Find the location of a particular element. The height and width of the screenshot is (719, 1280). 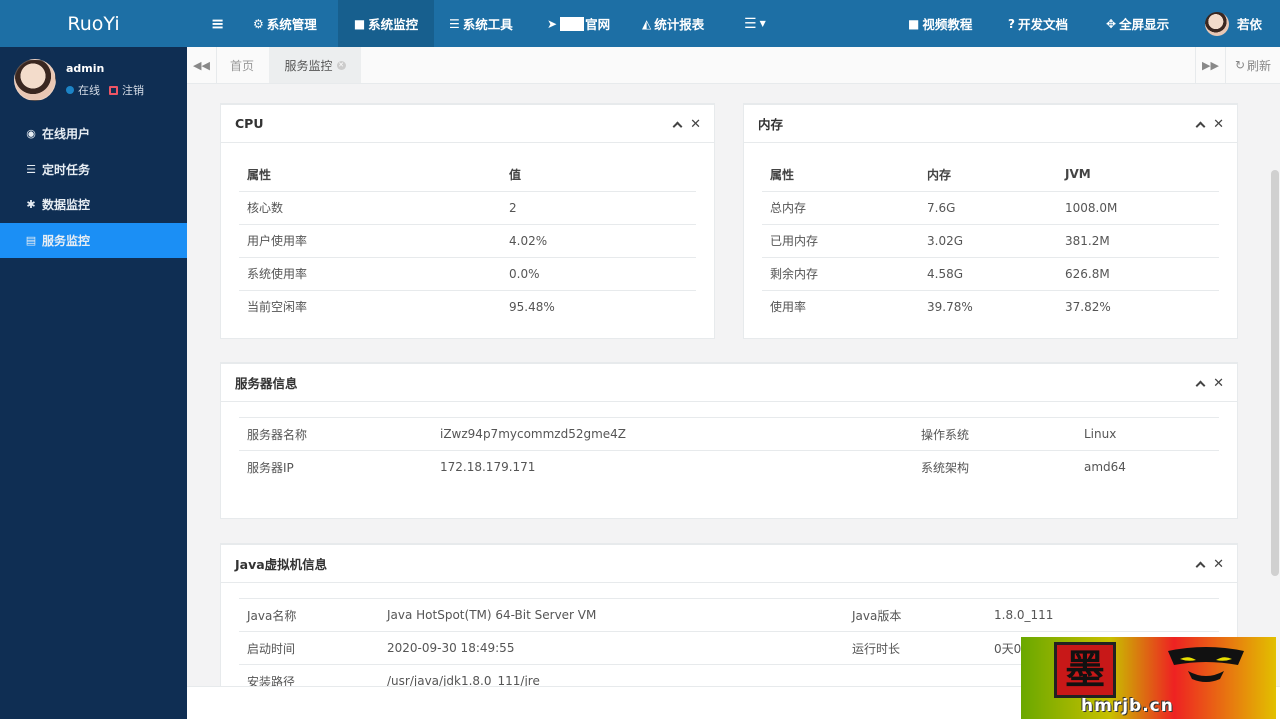

nav-label: 系统工具 is located at coordinates (487, 24).